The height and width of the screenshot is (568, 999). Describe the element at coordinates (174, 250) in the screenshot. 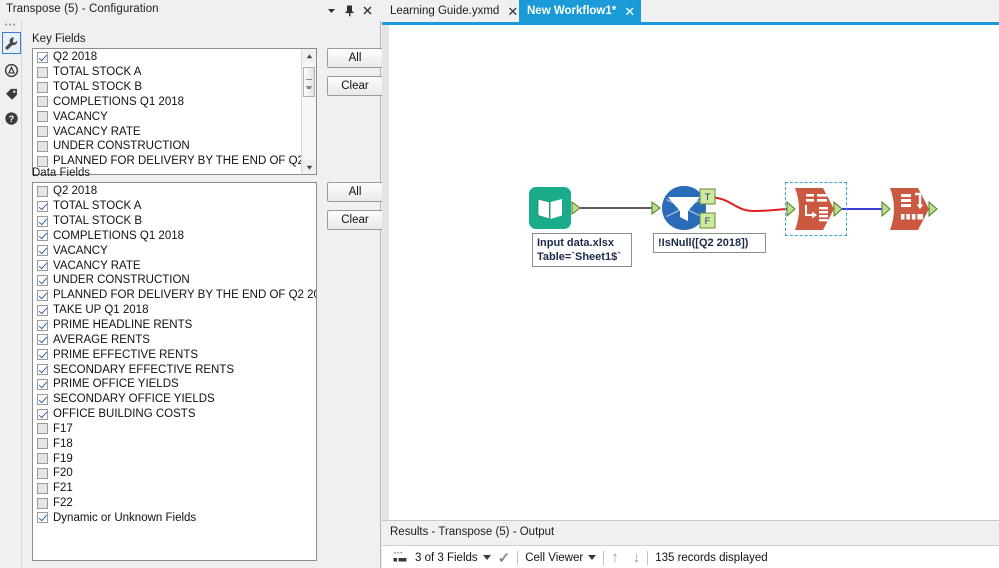

I see `data-field-row: VACANCY` at that location.